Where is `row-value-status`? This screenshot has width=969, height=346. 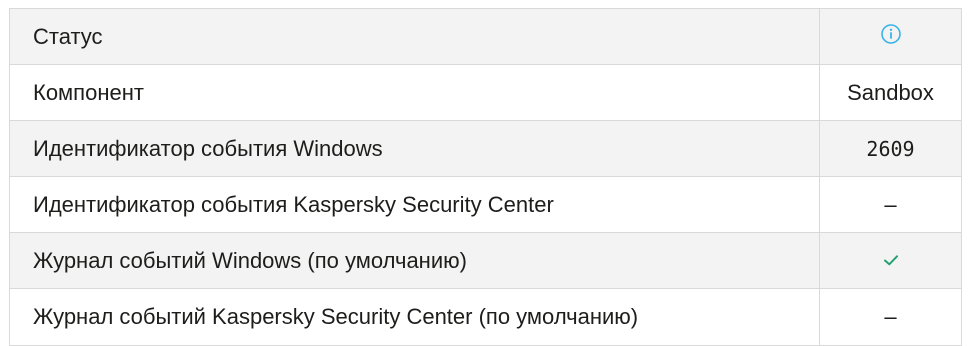 row-value-status is located at coordinates (890, 36).